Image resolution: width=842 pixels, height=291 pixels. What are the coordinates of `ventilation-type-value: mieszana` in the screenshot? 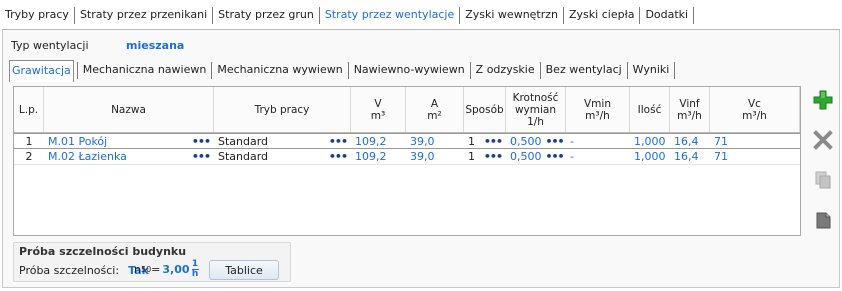 It's located at (155, 45).